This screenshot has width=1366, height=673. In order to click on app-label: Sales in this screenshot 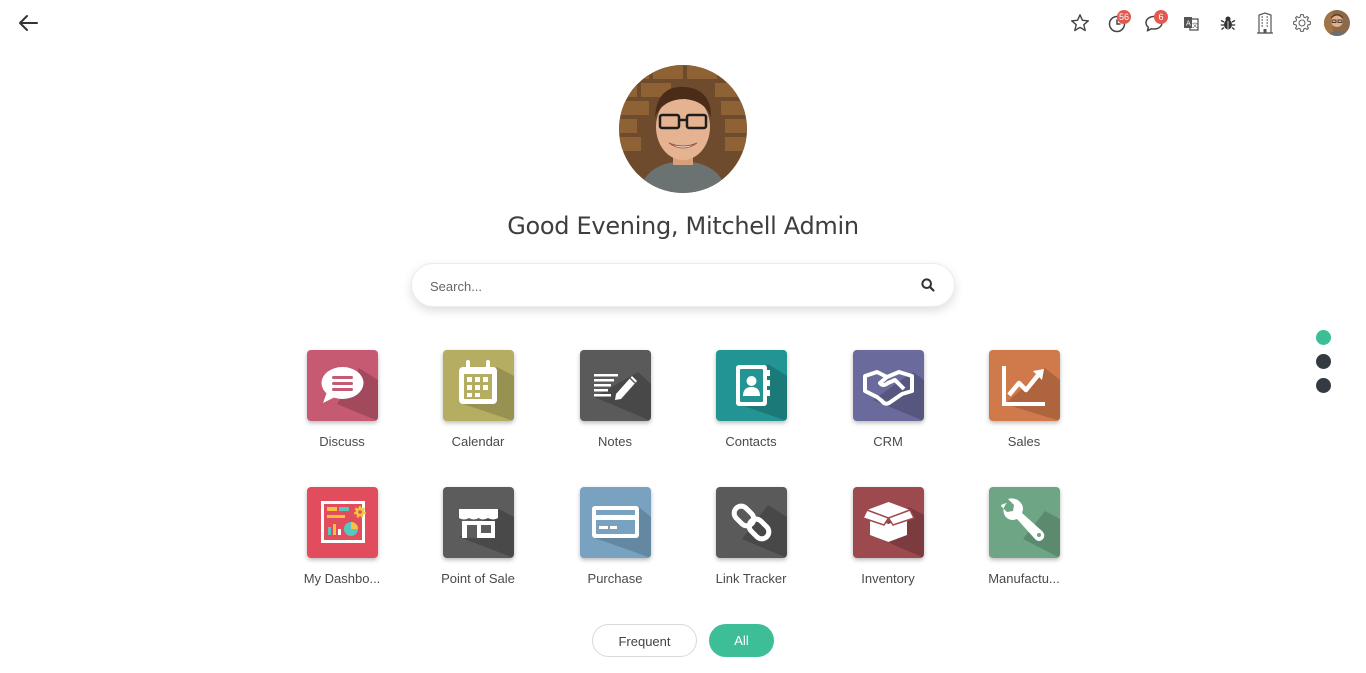, I will do `click(1024, 441)`.